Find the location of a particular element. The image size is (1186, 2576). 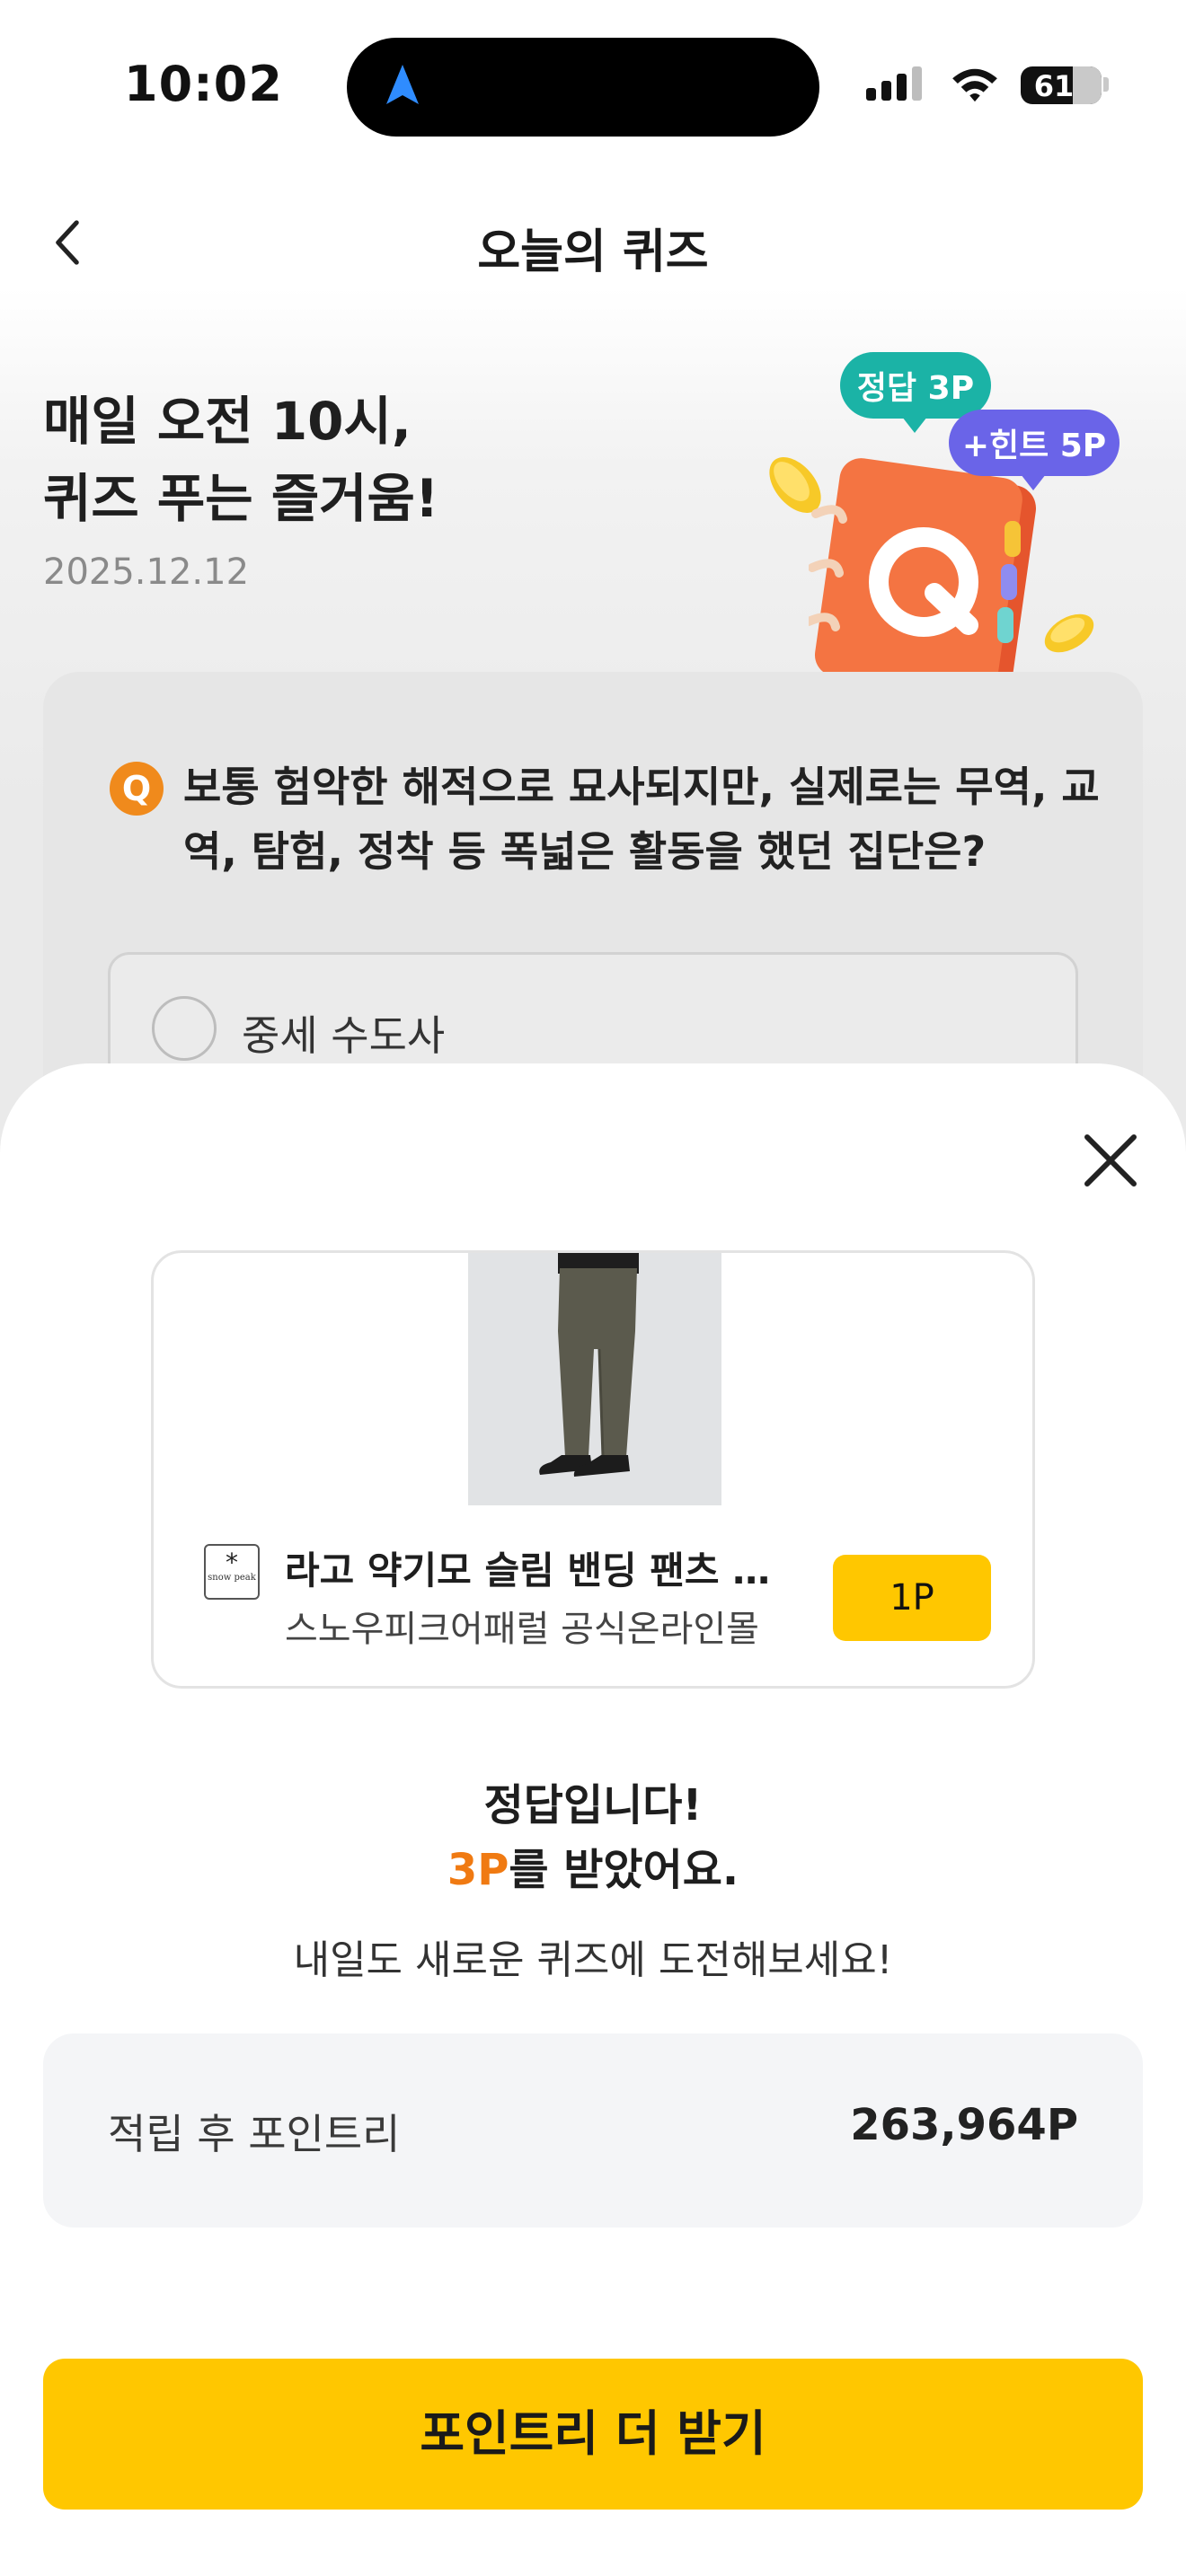

get-more-points-button: 포인트리 더 받기 is located at coordinates (593, 2434).